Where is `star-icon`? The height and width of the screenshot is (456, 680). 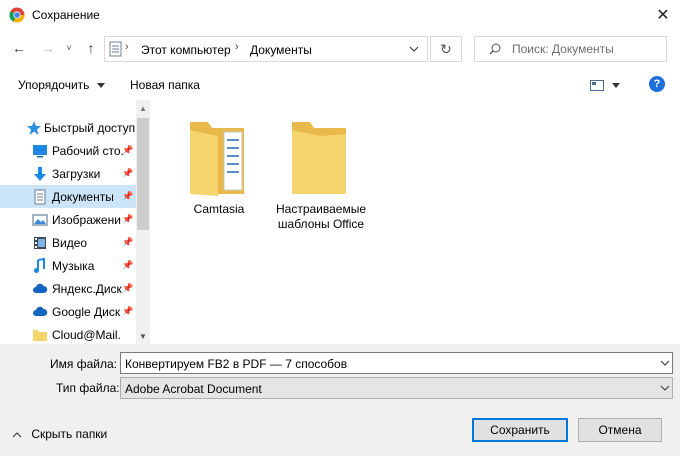
star-icon is located at coordinates (34, 128).